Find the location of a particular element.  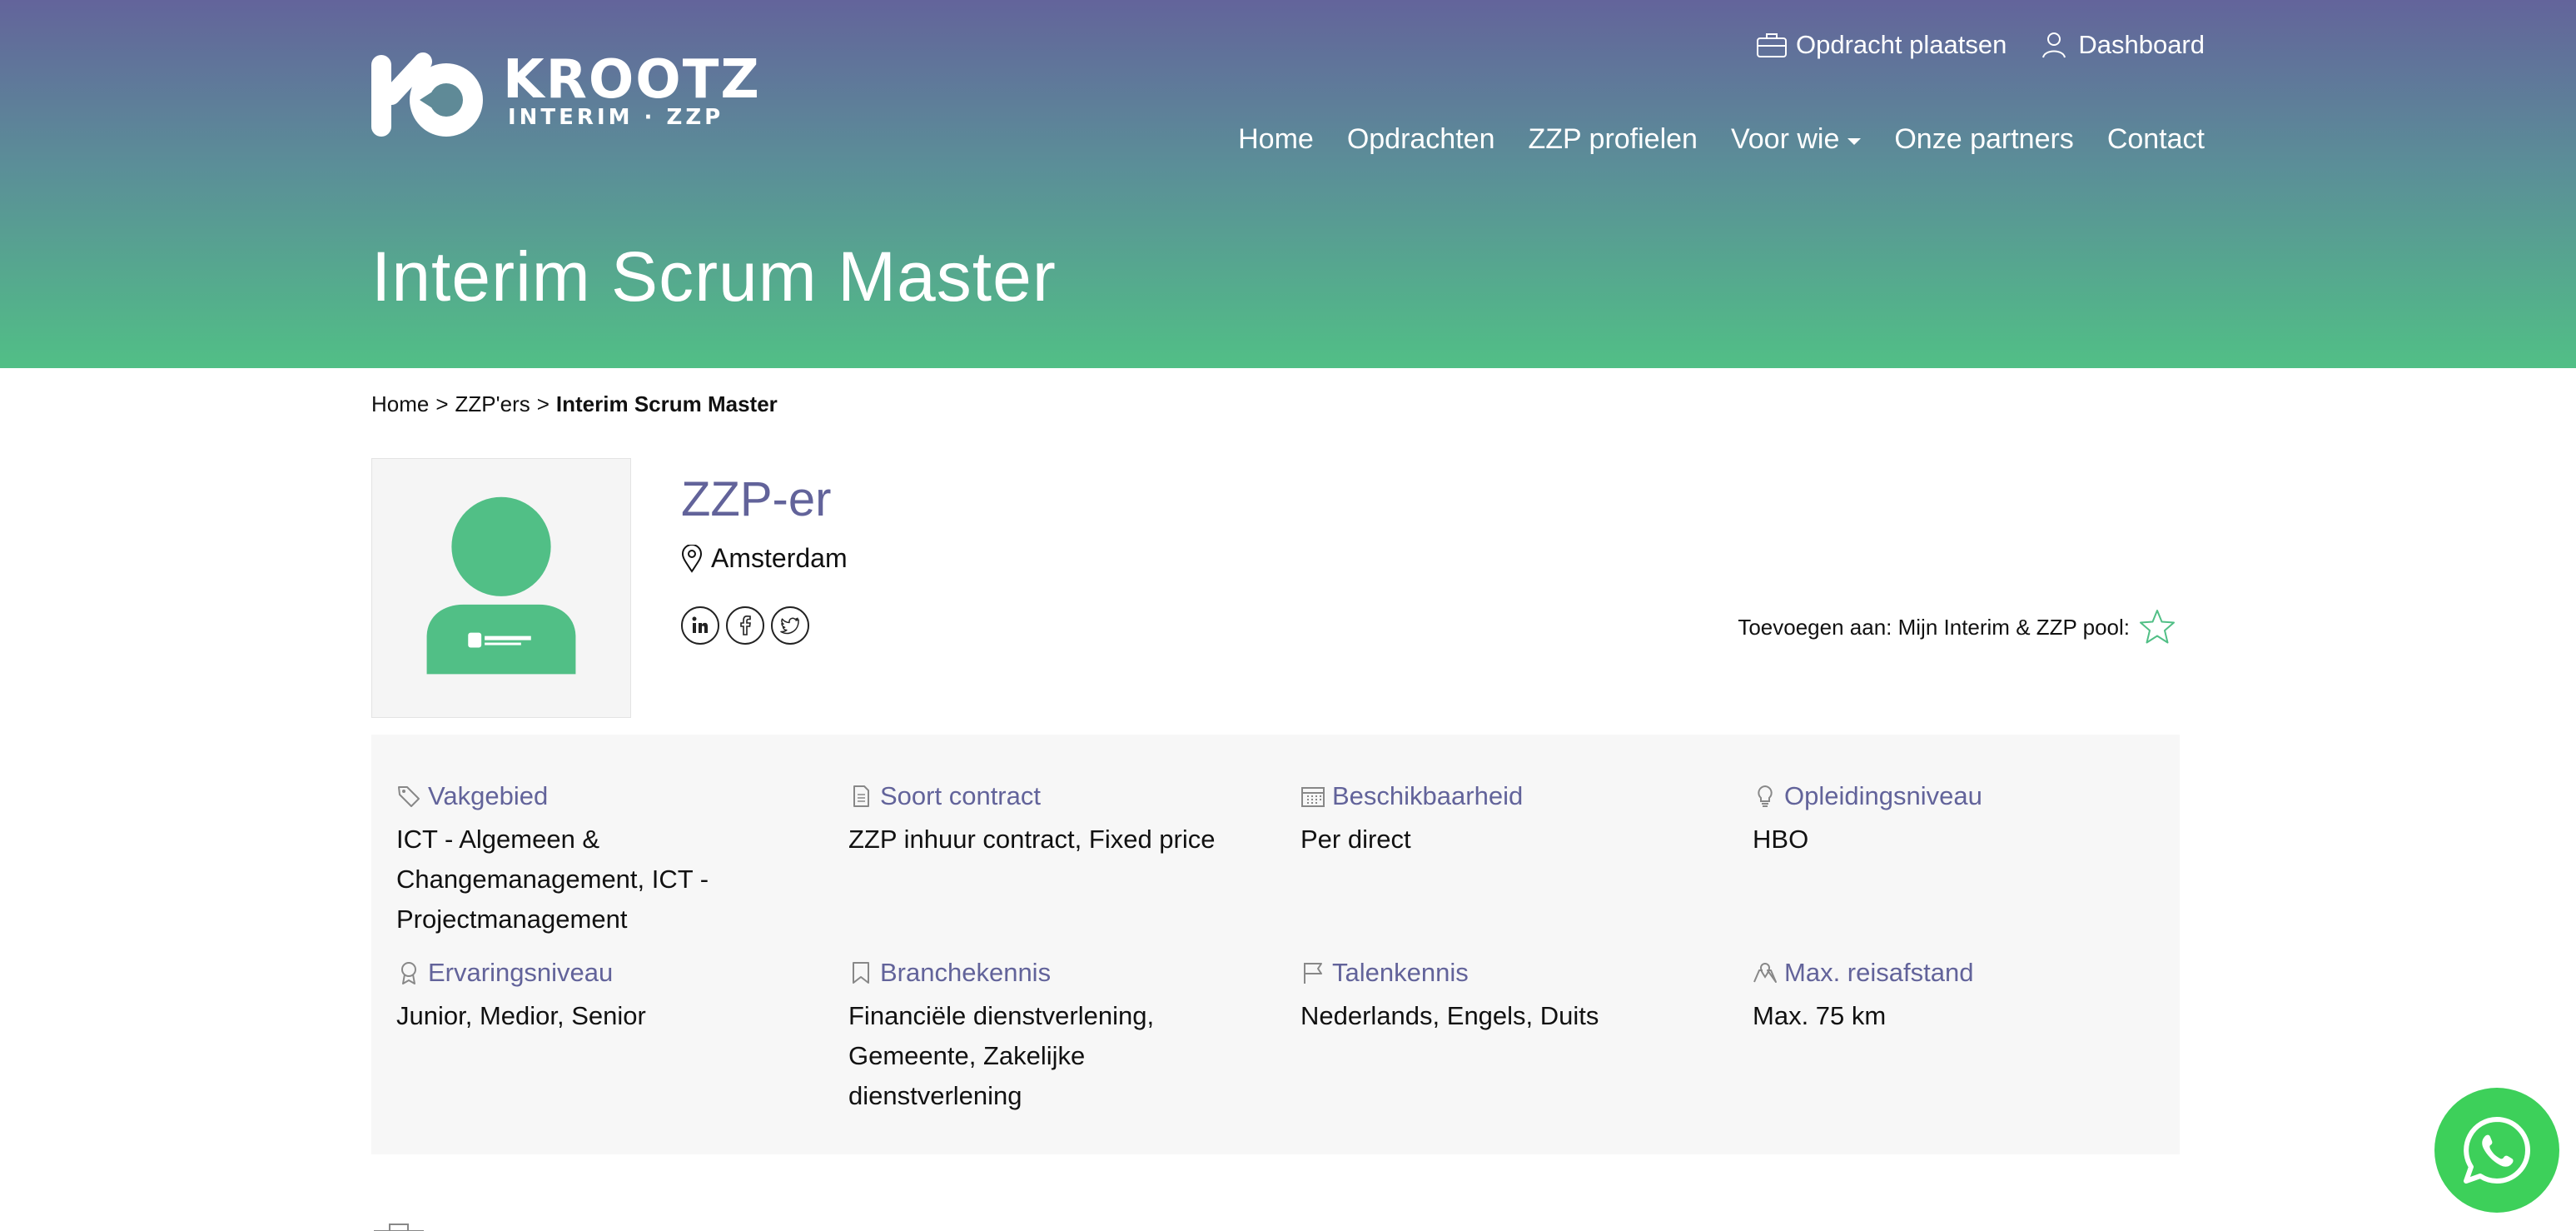

detail-value: Junior, Medior, Senior is located at coordinates (521, 1015).